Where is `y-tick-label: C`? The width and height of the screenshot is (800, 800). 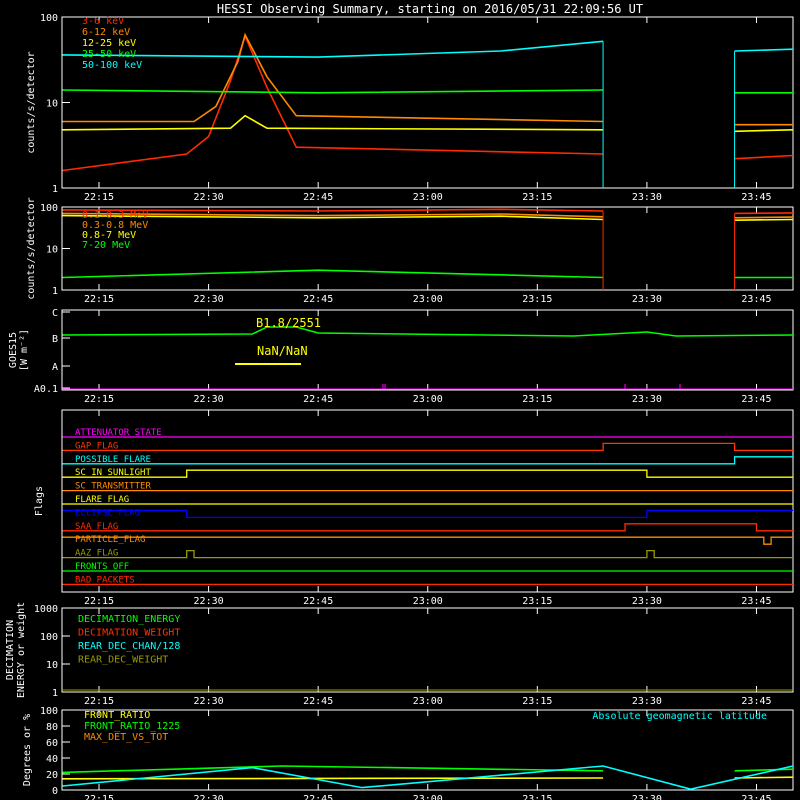 y-tick-label: C is located at coordinates (55, 313).